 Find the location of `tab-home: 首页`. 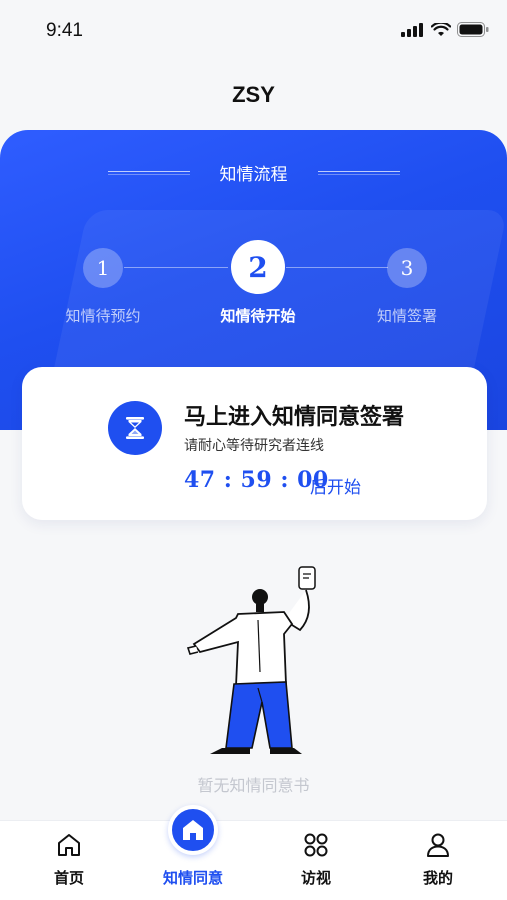

tab-home: 首页 is located at coordinates (69, 860).